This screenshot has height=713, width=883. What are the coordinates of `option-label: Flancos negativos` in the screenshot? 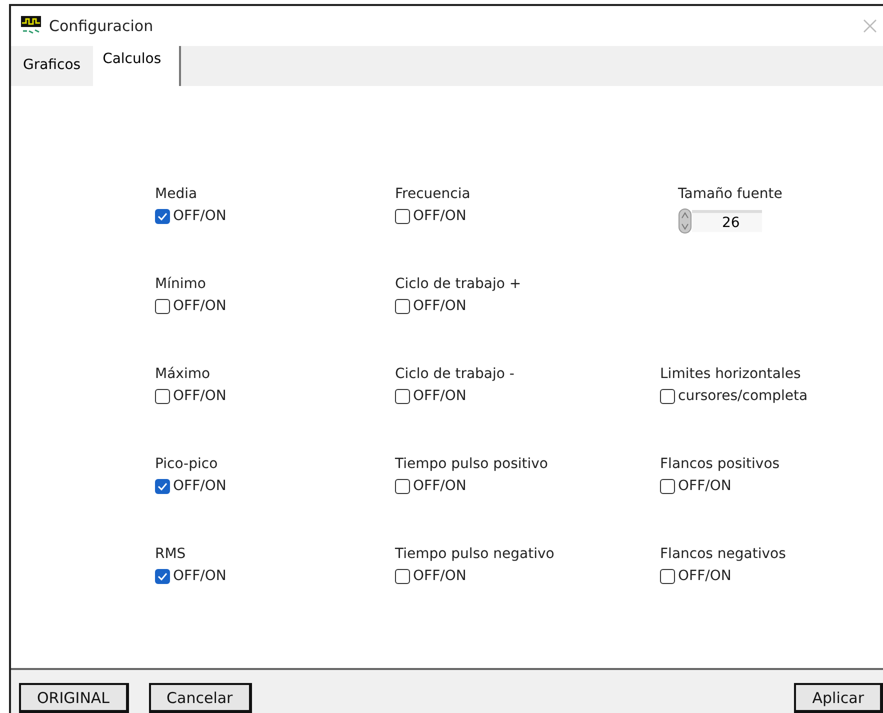 It's located at (723, 554).